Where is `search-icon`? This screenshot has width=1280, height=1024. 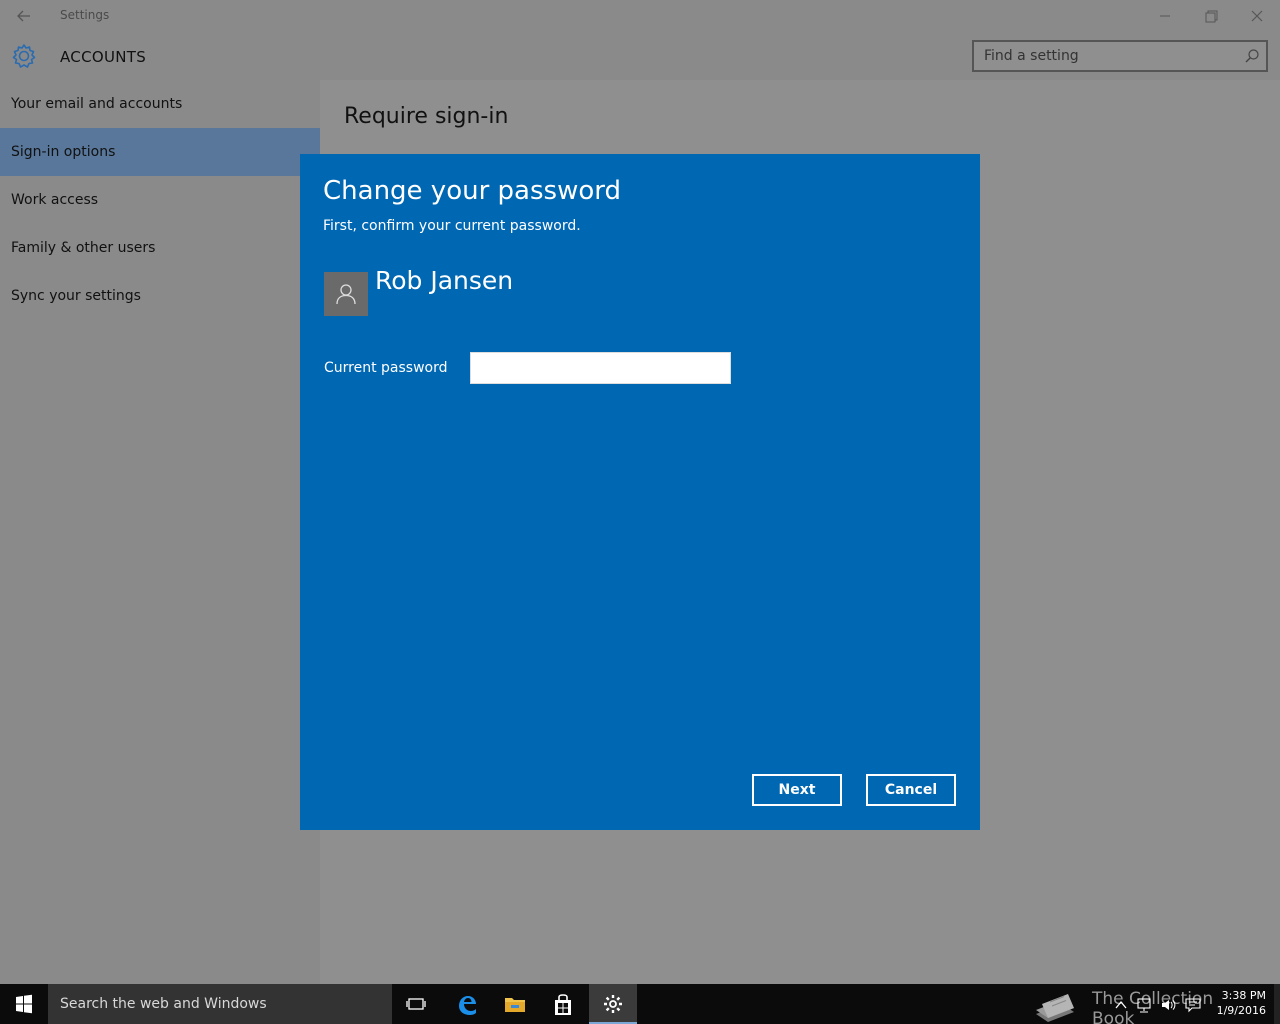
search-icon is located at coordinates (1252, 56).